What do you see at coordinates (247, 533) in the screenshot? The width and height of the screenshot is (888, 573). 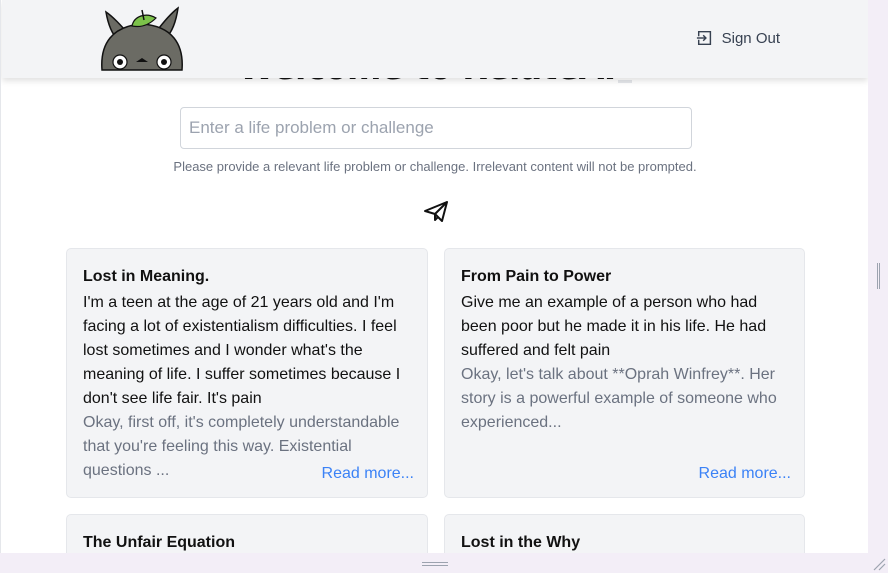 I see `conversation-card: The Unfair Equation` at bounding box center [247, 533].